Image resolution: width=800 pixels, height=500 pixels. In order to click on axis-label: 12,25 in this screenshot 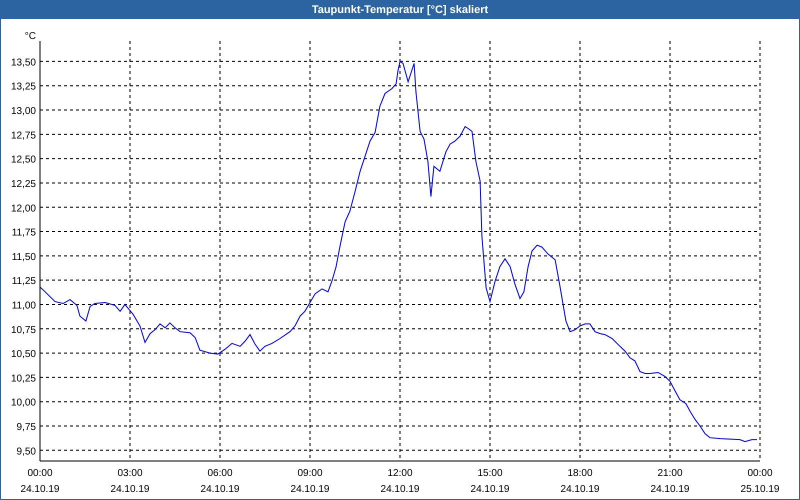, I will do `click(23, 184)`.